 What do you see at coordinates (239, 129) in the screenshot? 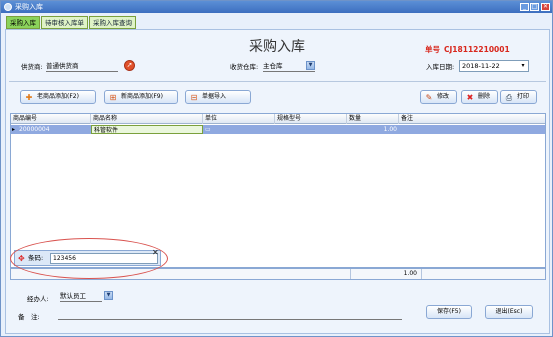
I see `cell-unit: ▭` at bounding box center [239, 129].